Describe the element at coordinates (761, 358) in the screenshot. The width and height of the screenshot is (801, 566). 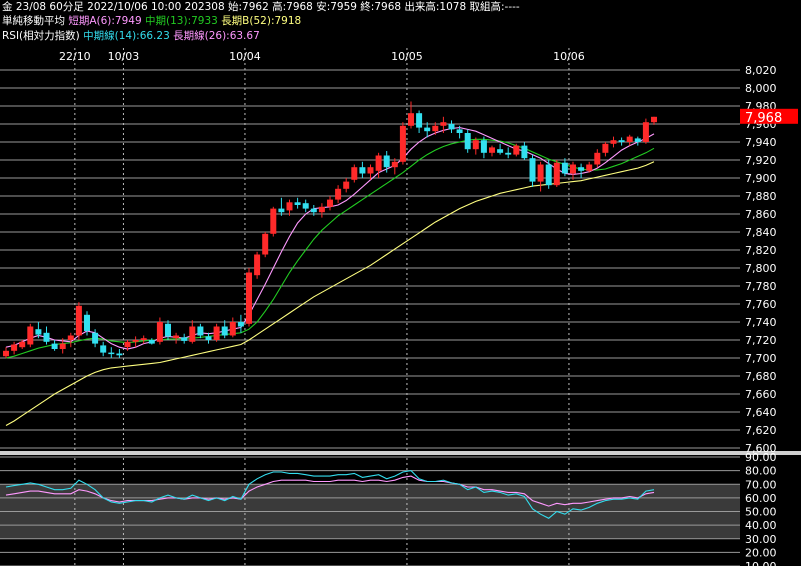
I see `price-tick-label: 7,700` at that location.